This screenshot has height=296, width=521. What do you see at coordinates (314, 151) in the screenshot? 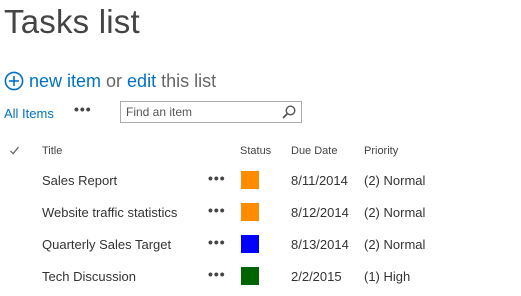
I see `column-header-due-date: Due Date` at bounding box center [314, 151].